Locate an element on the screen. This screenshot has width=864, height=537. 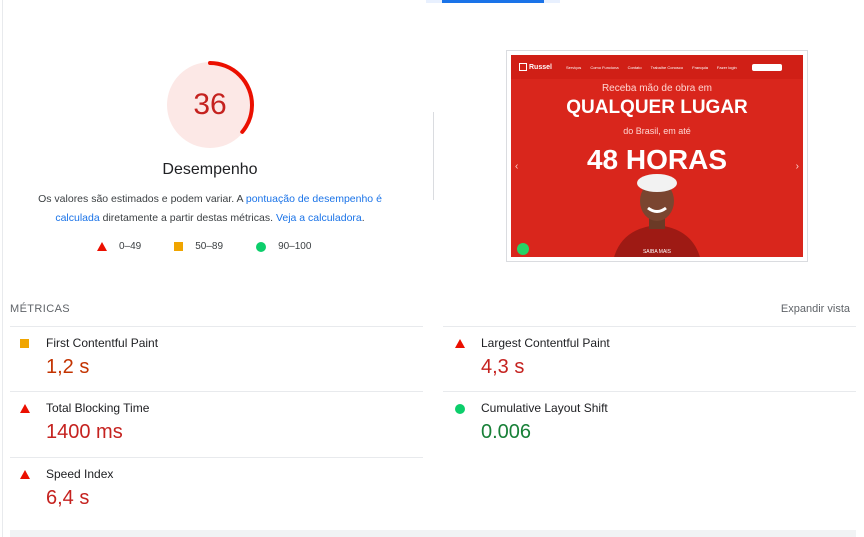
metric-value: 1,2 s is located at coordinates (68, 367).